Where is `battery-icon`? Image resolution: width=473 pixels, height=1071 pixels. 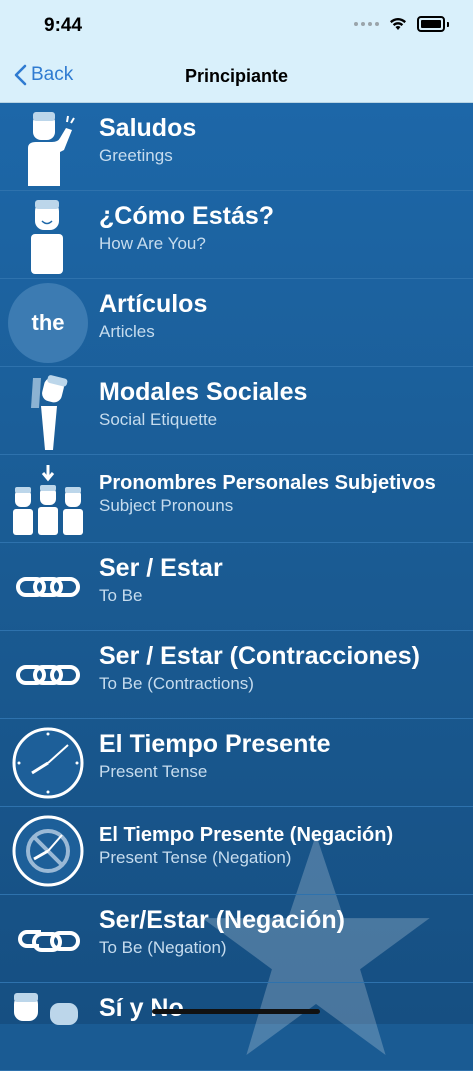 battery-icon is located at coordinates (431, 24).